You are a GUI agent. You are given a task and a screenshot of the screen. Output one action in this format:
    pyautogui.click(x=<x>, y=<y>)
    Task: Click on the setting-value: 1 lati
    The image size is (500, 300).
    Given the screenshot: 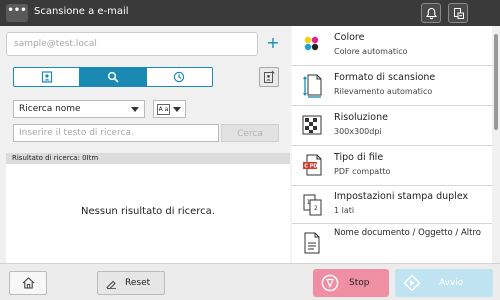 What is the action you would take?
    pyautogui.click(x=344, y=210)
    